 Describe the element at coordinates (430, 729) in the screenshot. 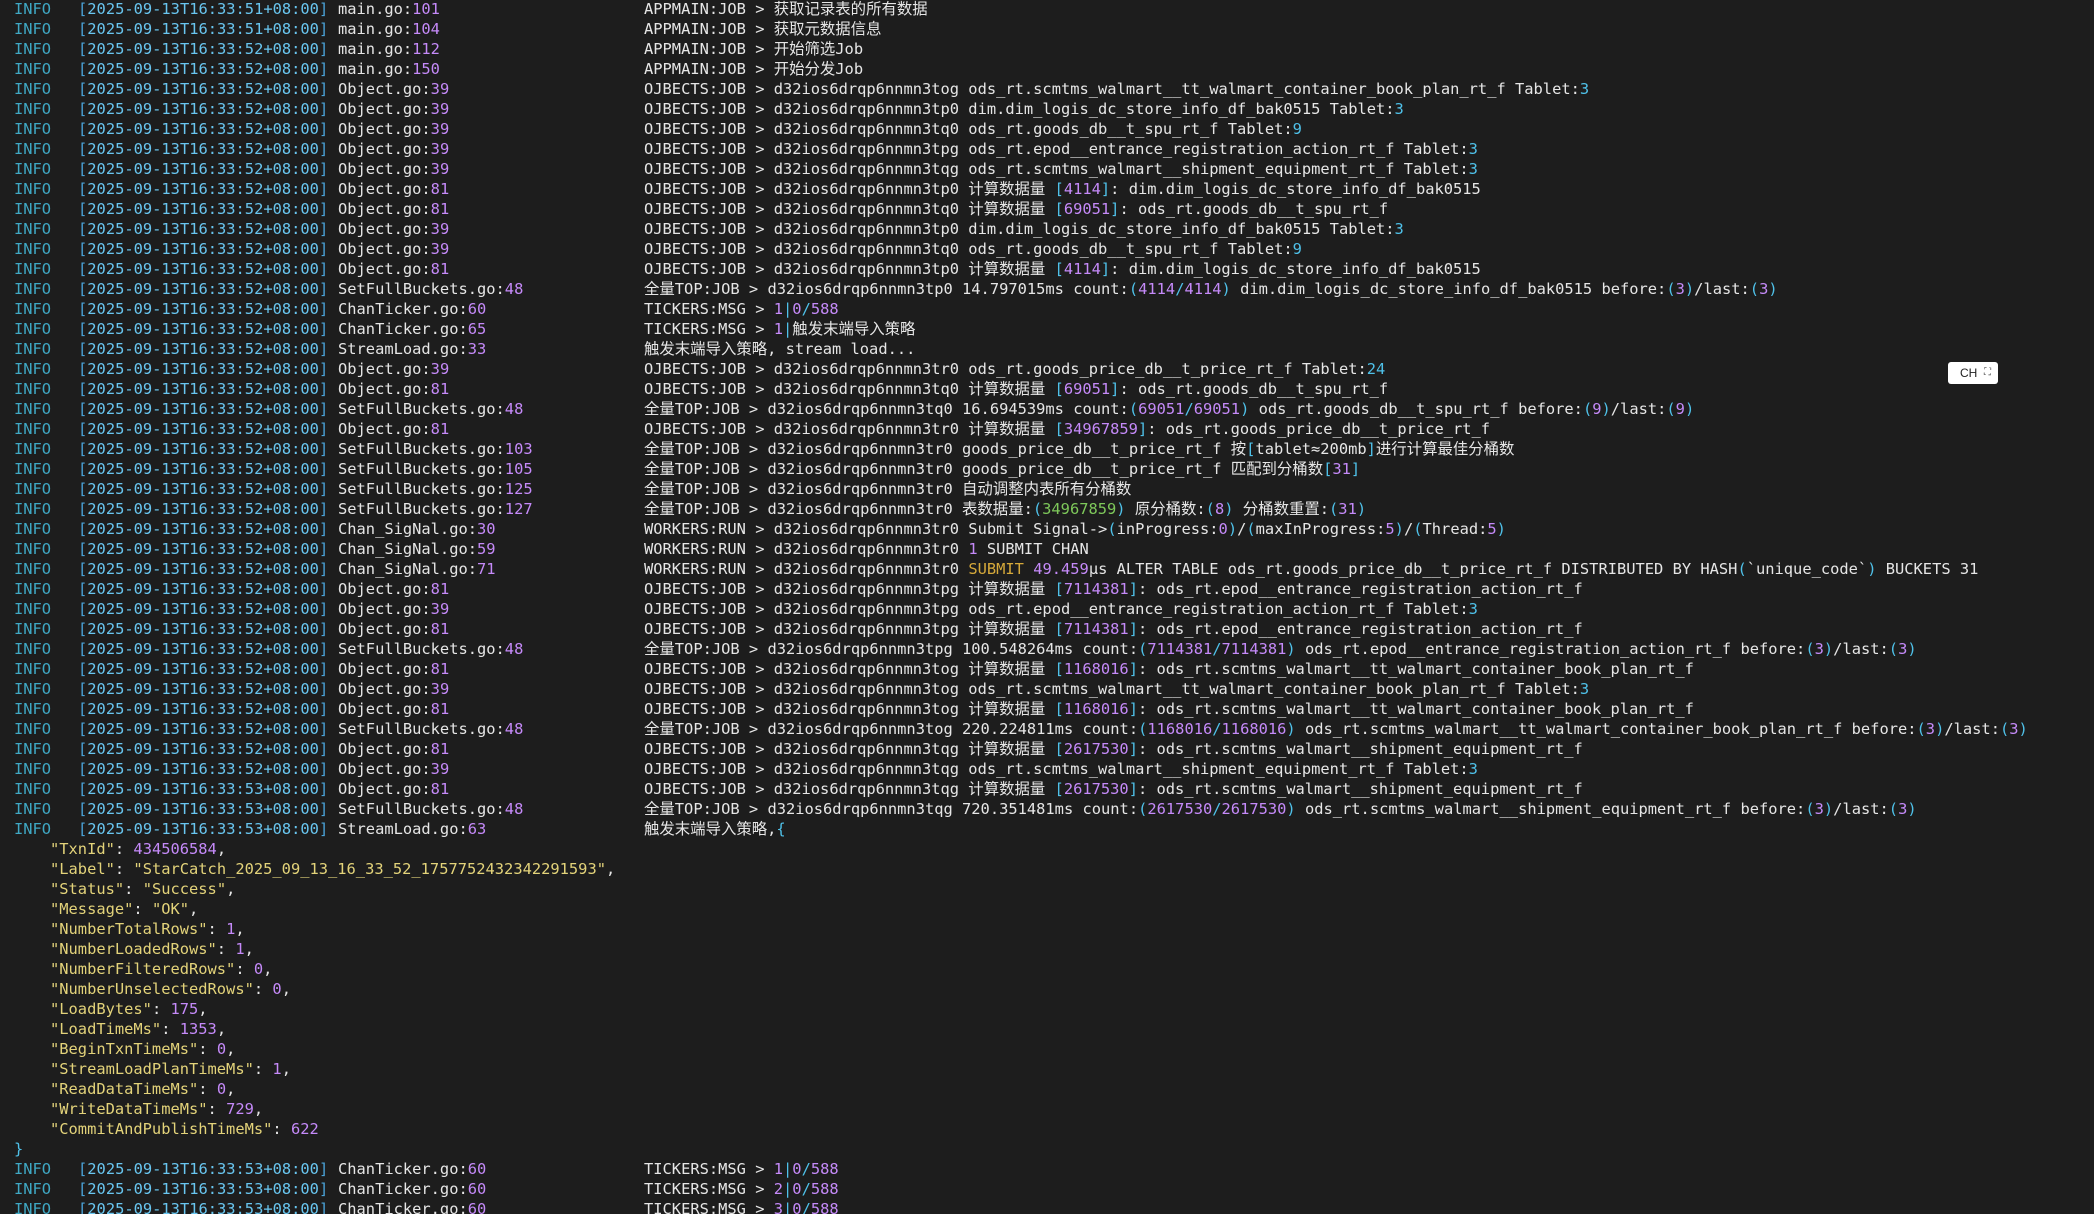

I see `log-source: SetFullBuckets.go:48` at that location.